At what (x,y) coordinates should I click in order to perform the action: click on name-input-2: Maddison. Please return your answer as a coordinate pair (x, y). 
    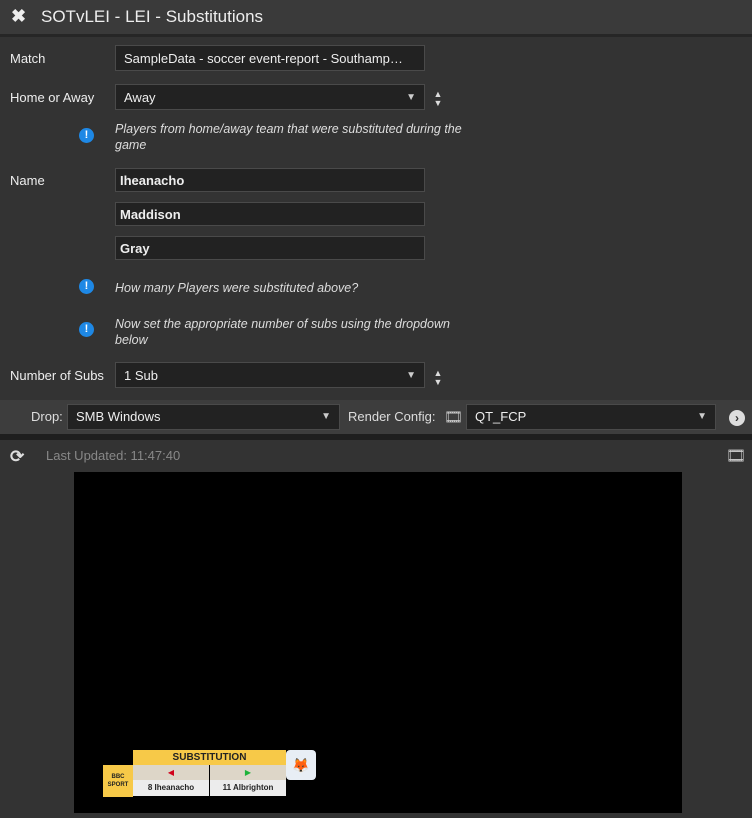
    Looking at the image, I should click on (270, 214).